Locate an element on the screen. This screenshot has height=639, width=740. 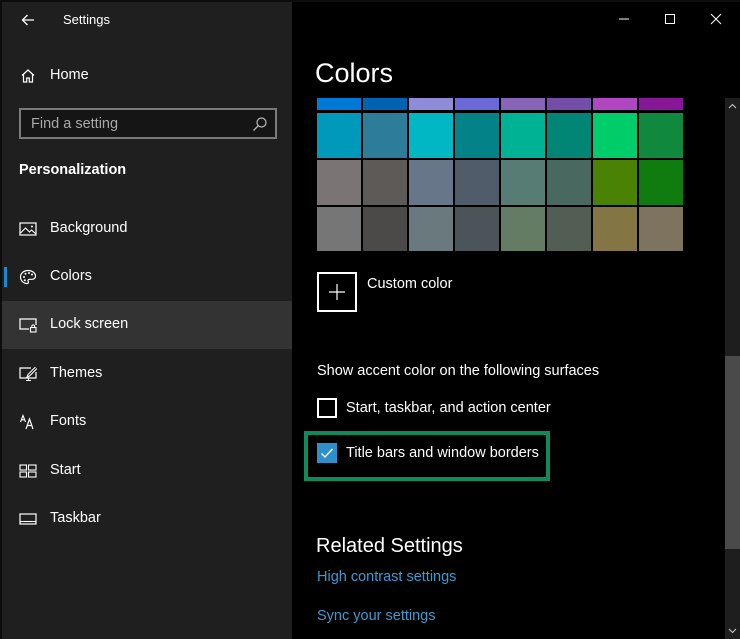
start-taskbar-checkbox-row: Start, taskbar, and action center is located at coordinates (434, 408).